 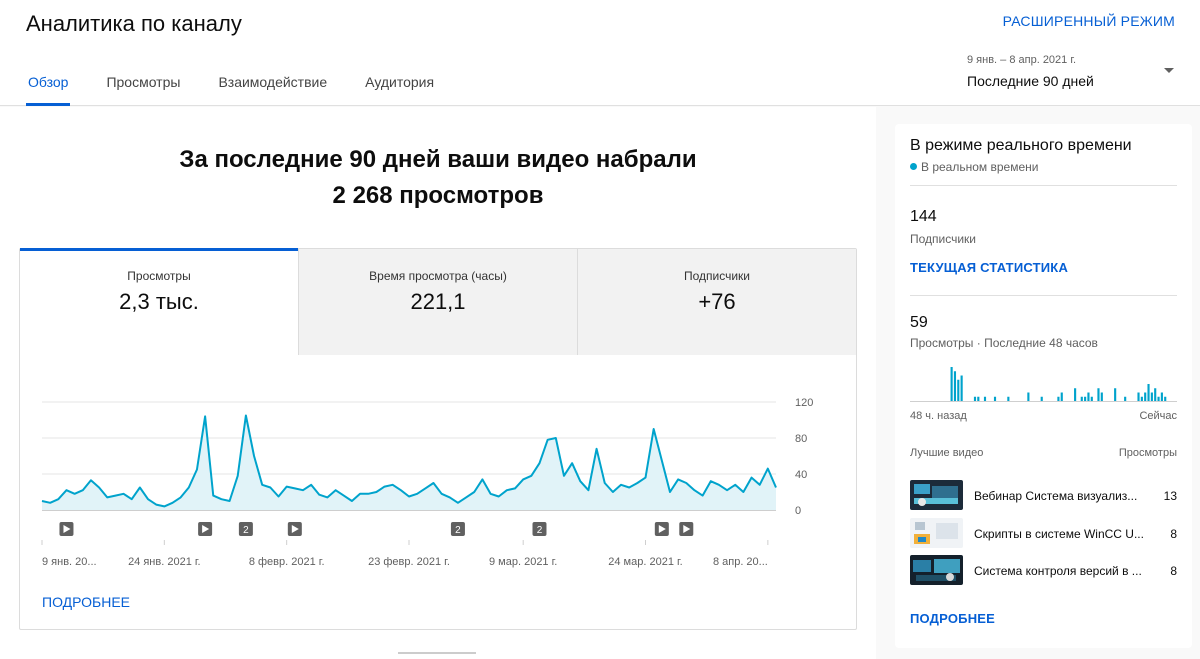 I want to click on y-tick-label: 120, so click(x=804, y=403).